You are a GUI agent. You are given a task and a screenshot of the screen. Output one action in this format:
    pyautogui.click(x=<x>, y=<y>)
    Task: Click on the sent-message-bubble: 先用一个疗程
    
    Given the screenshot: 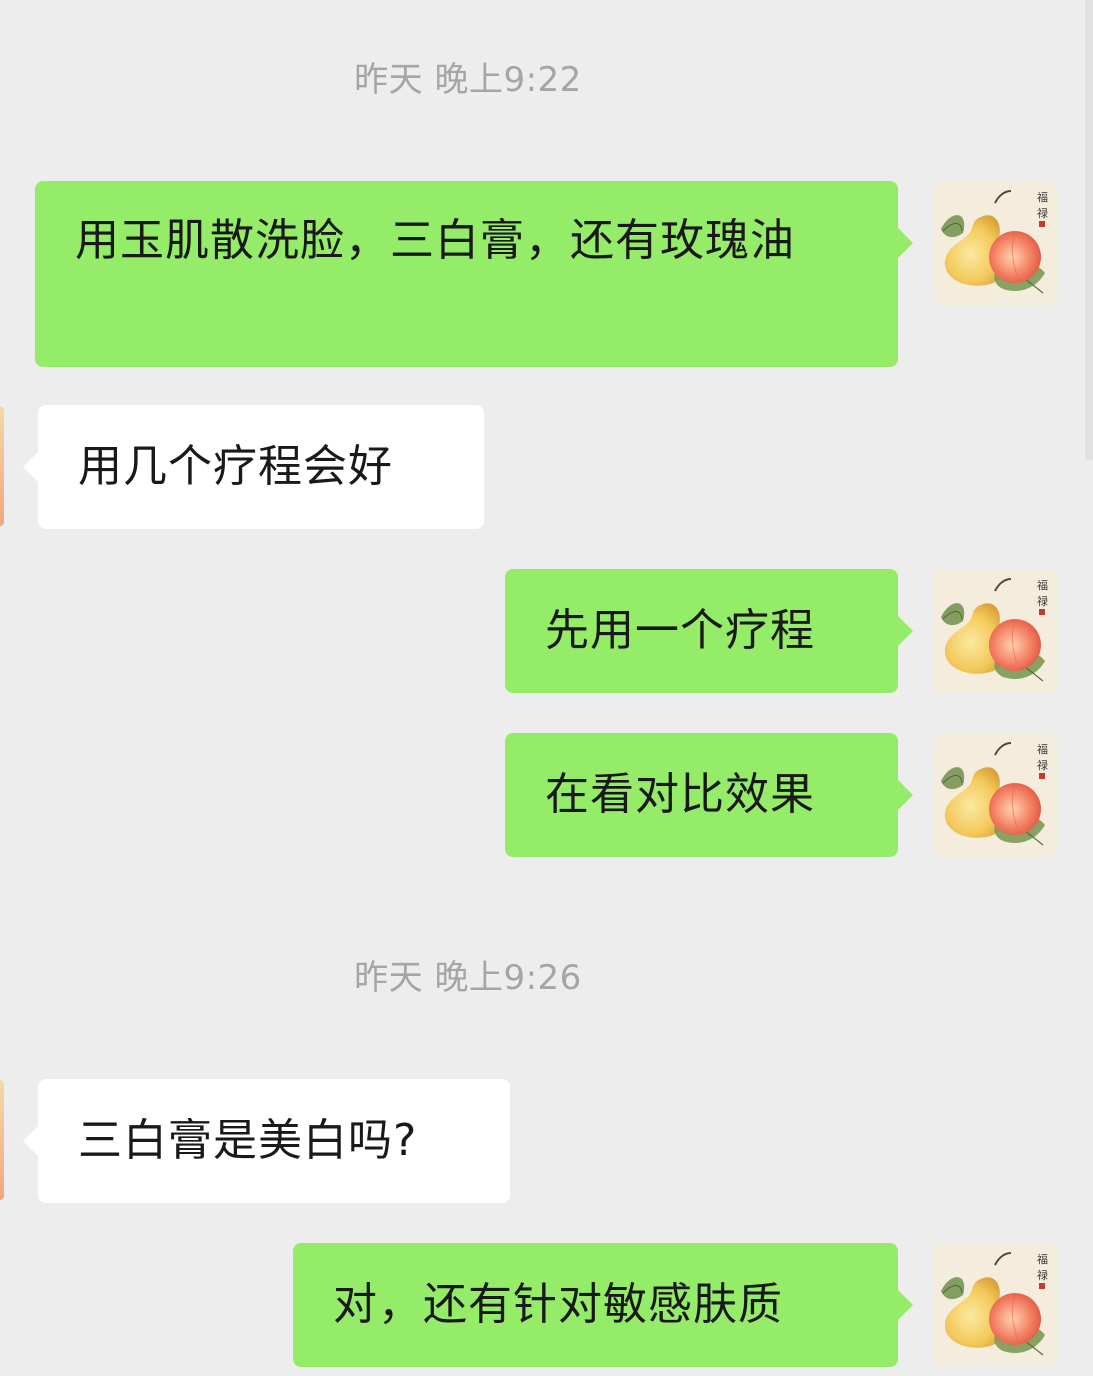 What is the action you would take?
    pyautogui.click(x=709, y=631)
    